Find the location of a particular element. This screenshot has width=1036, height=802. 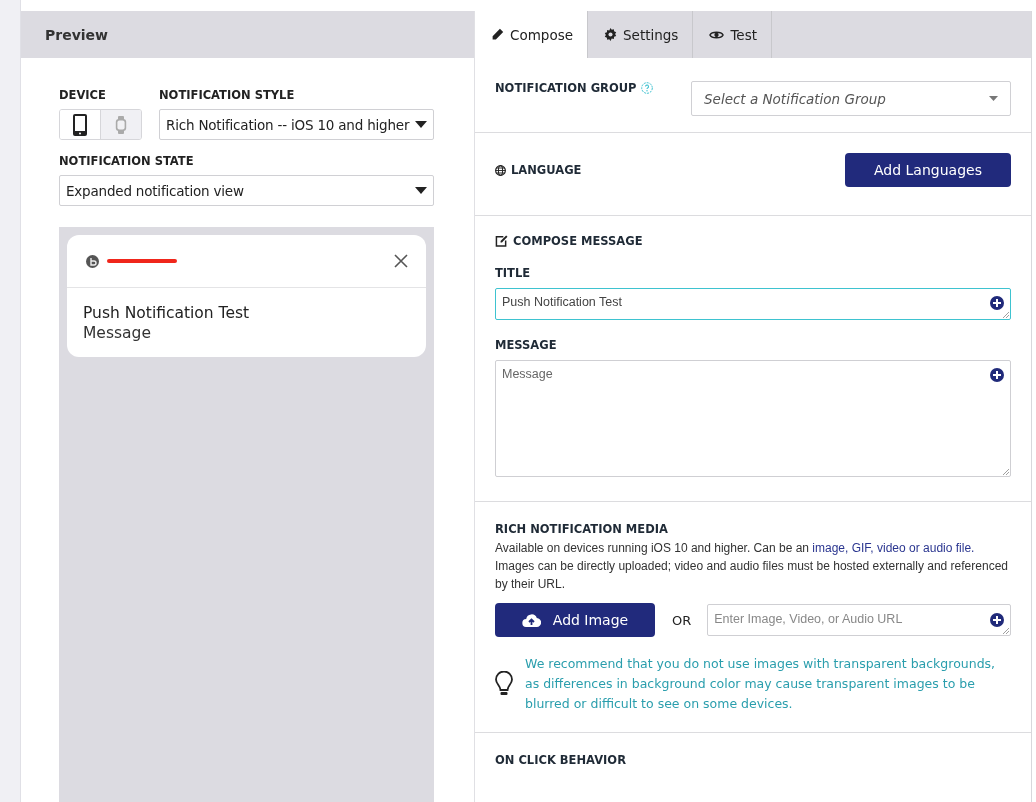

field-label: NOTIFICATION STYLE is located at coordinates (227, 95).